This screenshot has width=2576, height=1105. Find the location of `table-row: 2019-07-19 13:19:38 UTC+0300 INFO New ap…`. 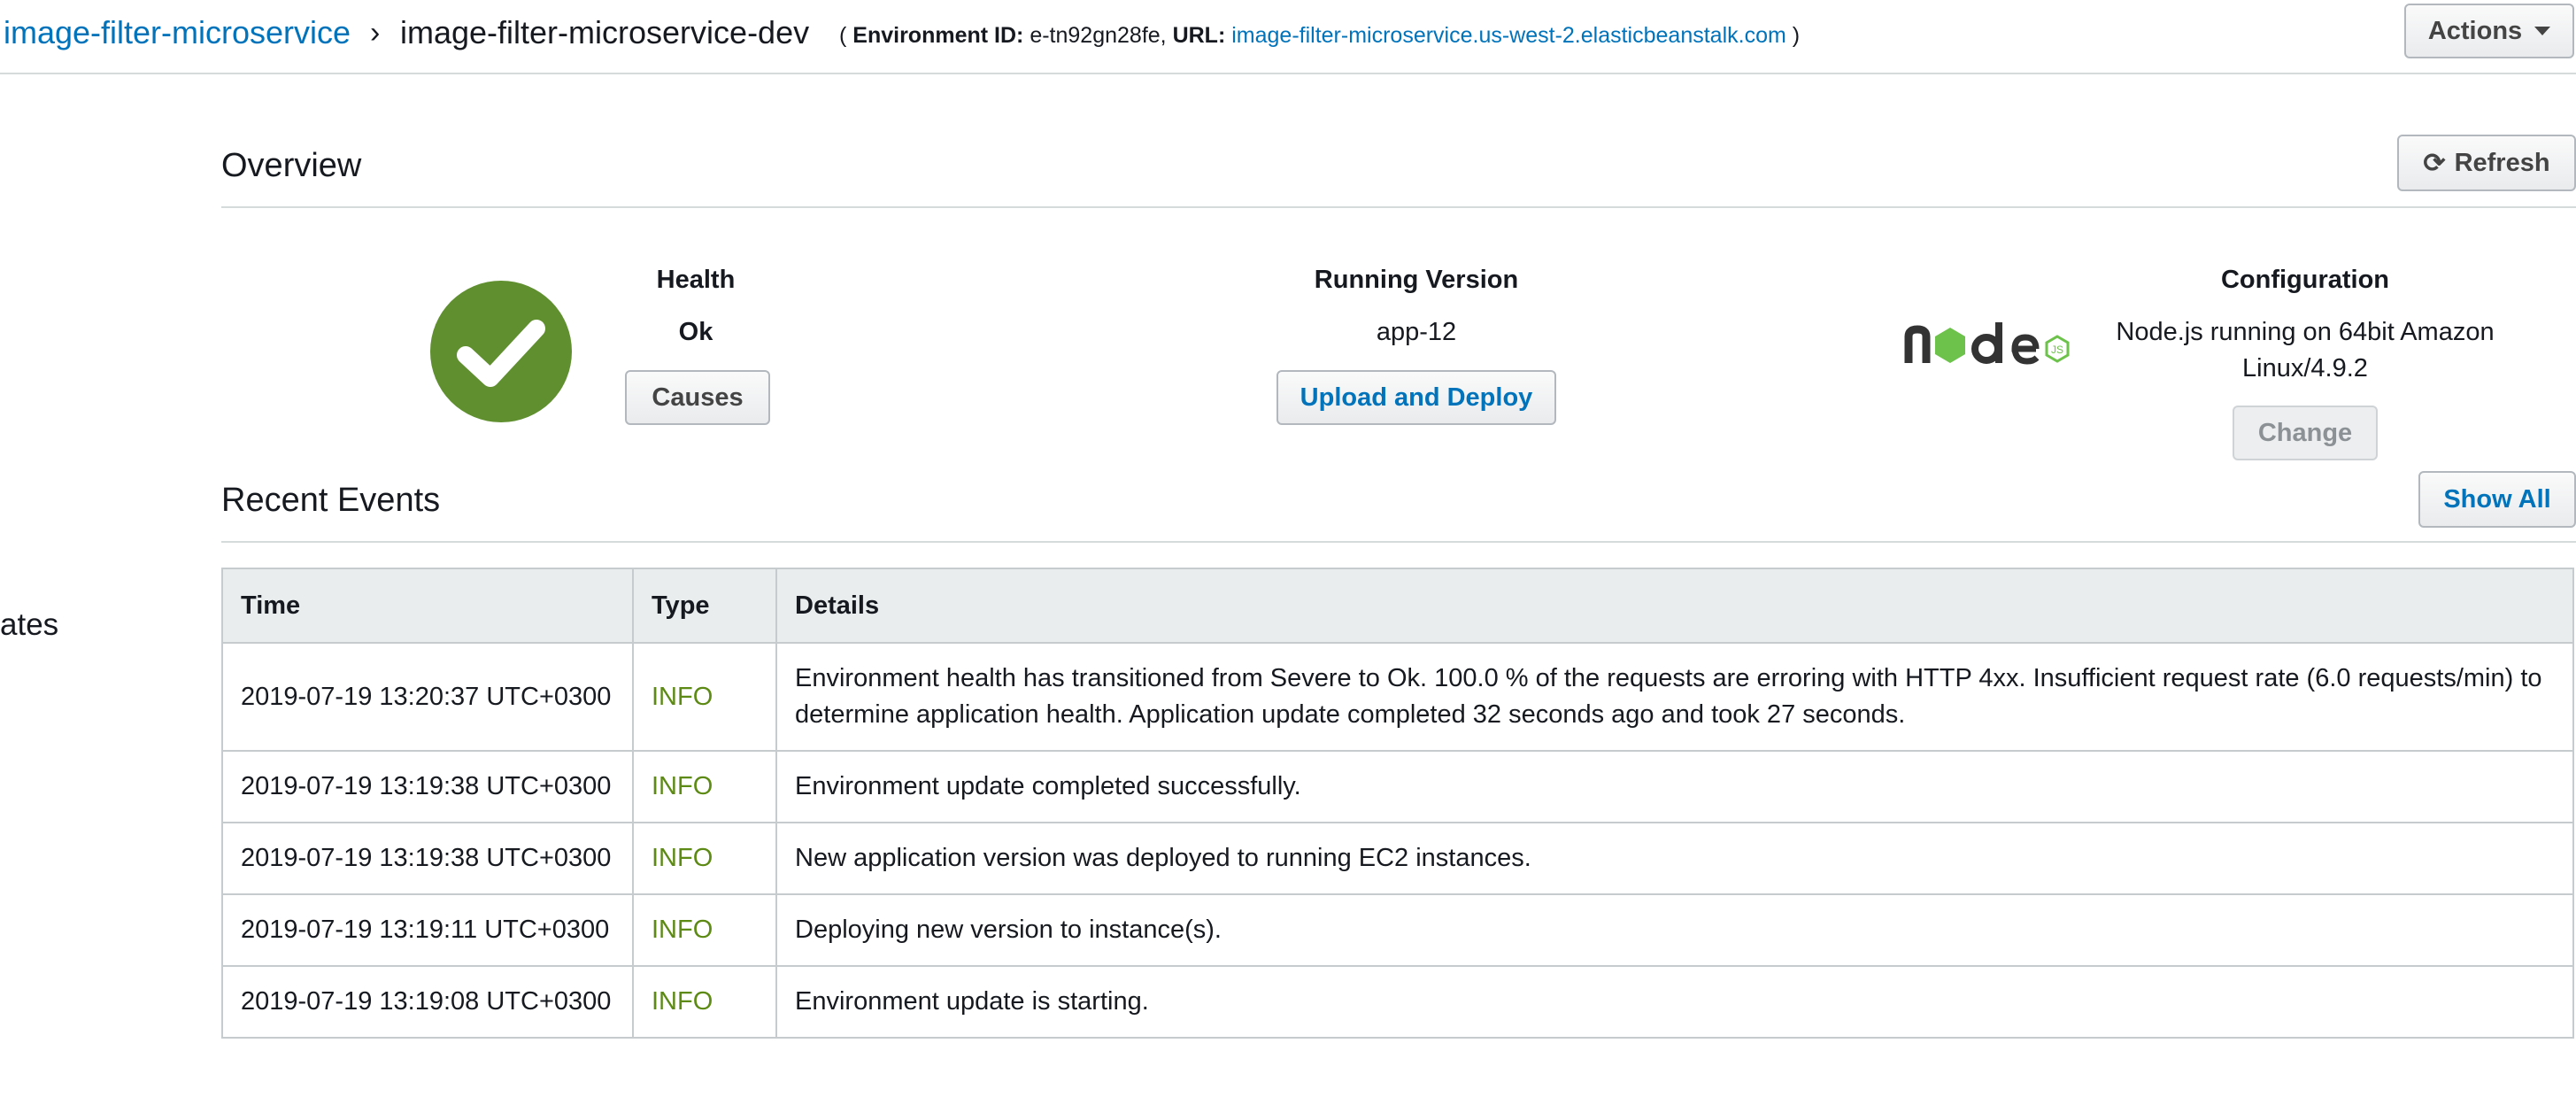

table-row: 2019-07-19 13:19:38 UTC+0300 INFO New ap… is located at coordinates (1397, 858).